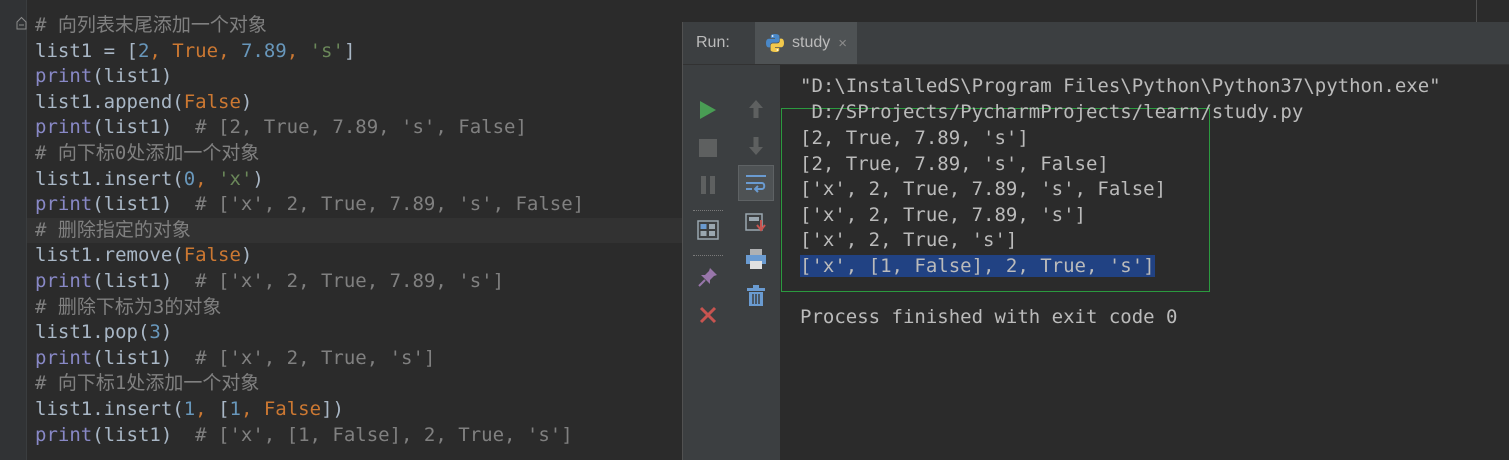  What do you see at coordinates (977, 266) in the screenshot?
I see `selected-text: ['x', [1, False], 2, True, 's']` at bounding box center [977, 266].